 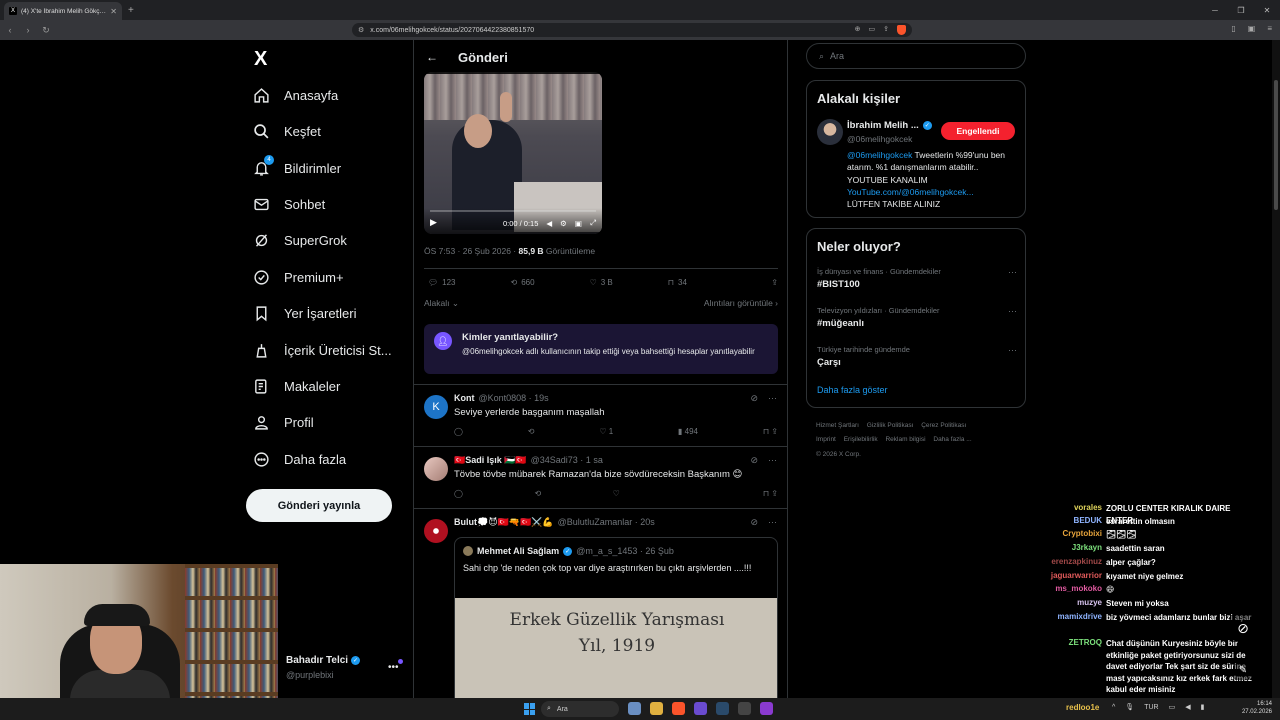 I want to click on menu-icon: ≡, so click(x=1269, y=28).